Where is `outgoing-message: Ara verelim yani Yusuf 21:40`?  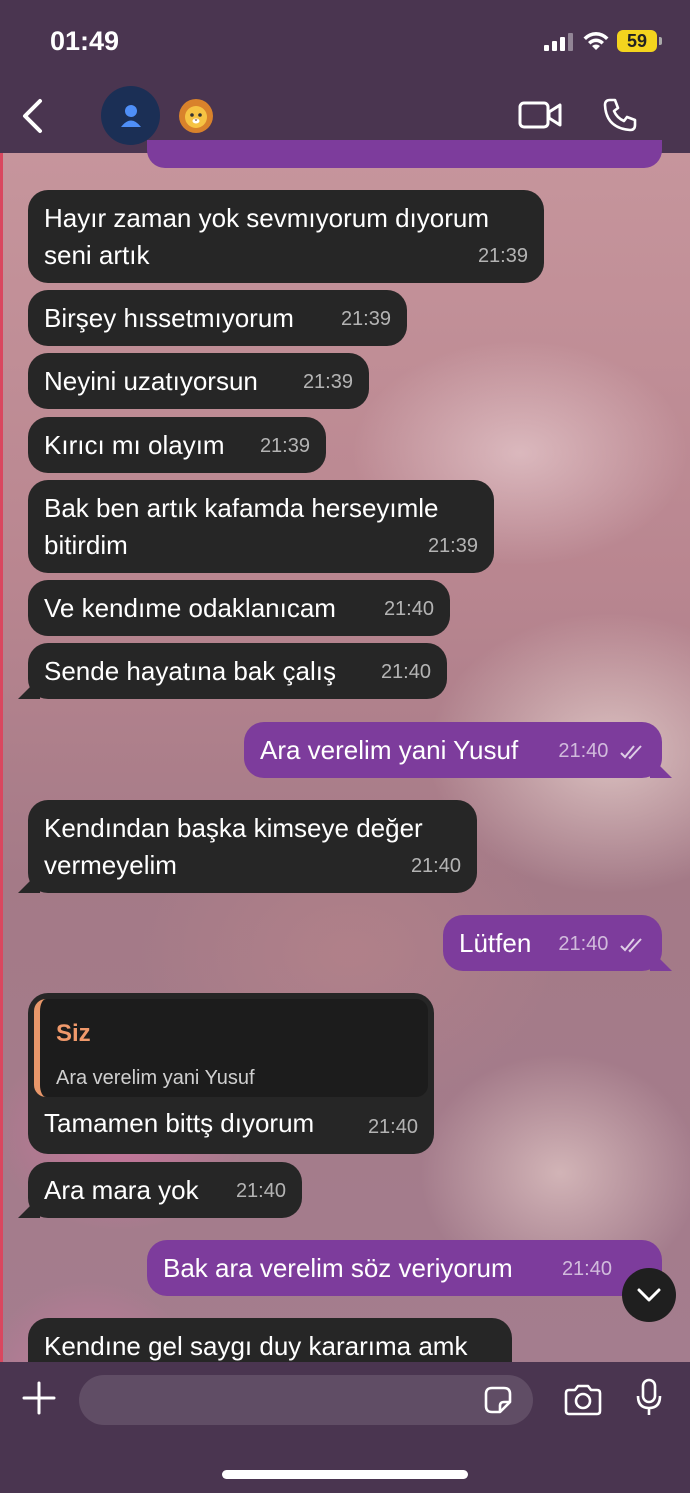
outgoing-message: Ara verelim yani Yusuf 21:40 is located at coordinates (453, 750).